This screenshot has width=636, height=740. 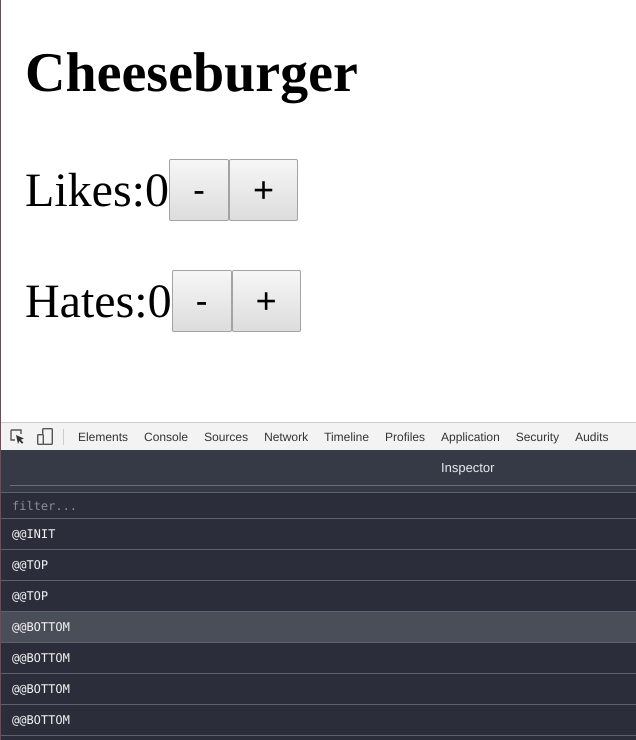 I want to click on devtools-tab: Security, so click(x=538, y=436).